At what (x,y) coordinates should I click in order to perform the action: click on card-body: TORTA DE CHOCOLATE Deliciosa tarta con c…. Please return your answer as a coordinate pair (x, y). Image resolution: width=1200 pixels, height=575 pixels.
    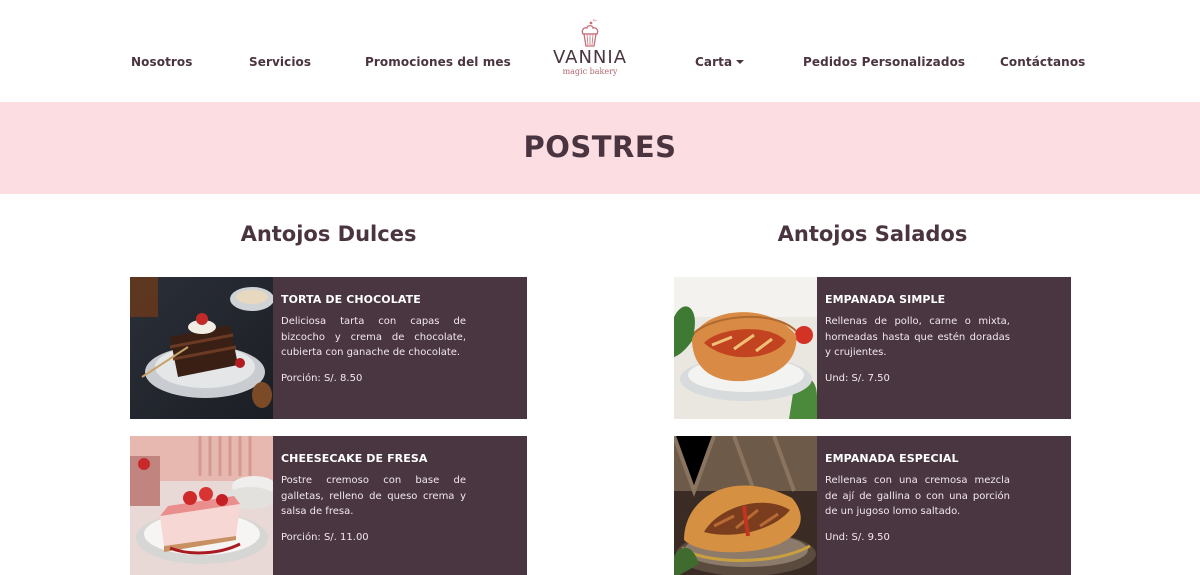
    Looking at the image, I should click on (395, 338).